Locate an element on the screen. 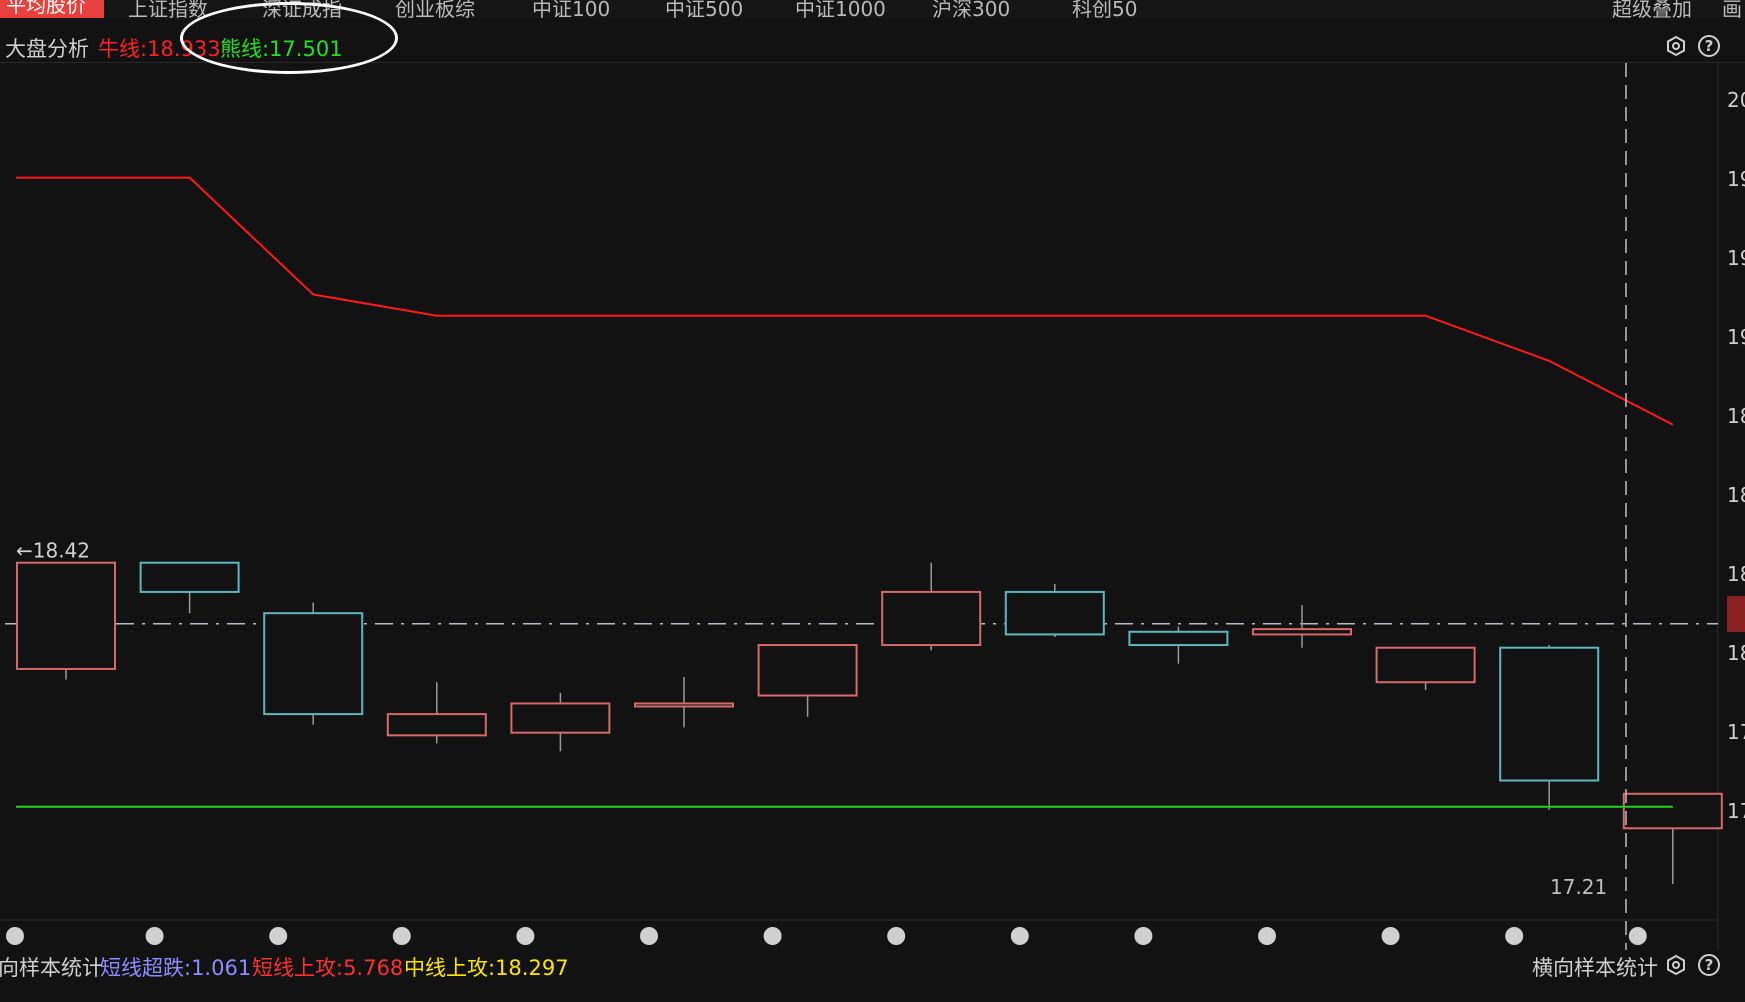  tab-6: 中证1000 is located at coordinates (840, 9).